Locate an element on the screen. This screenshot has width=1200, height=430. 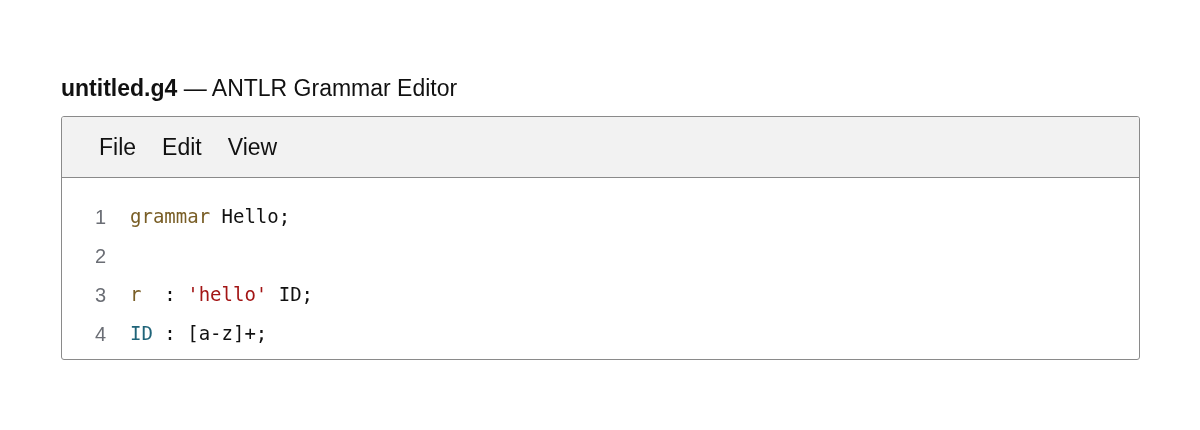
menu-item: View is located at coordinates (252, 147).